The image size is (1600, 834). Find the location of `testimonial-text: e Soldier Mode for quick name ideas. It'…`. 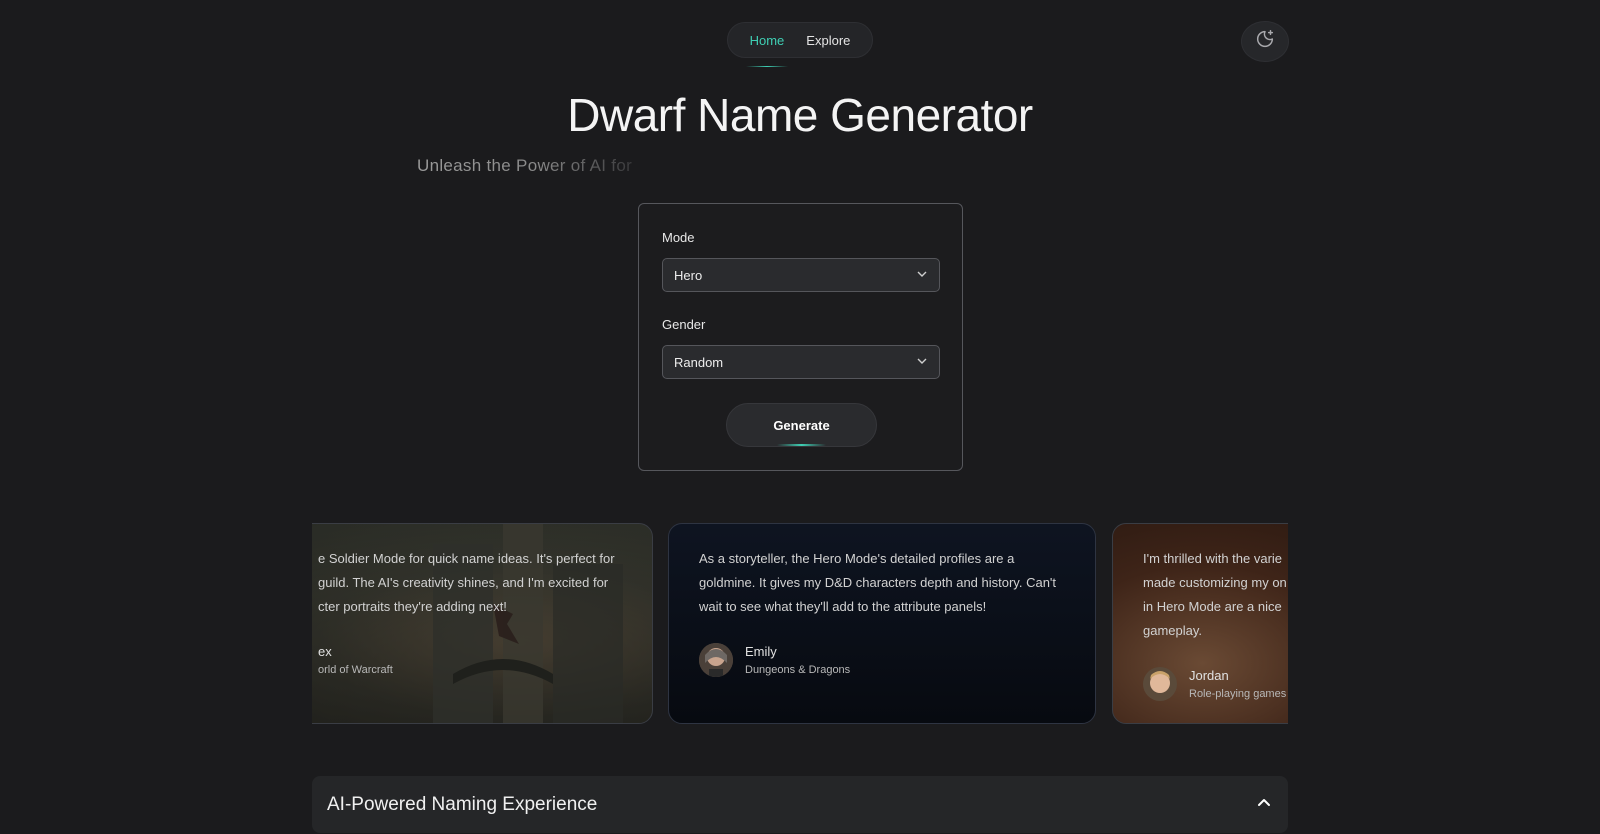

testimonial-text: e Soldier Mode for quick name ideas. It'… is located at coordinates (466, 582).